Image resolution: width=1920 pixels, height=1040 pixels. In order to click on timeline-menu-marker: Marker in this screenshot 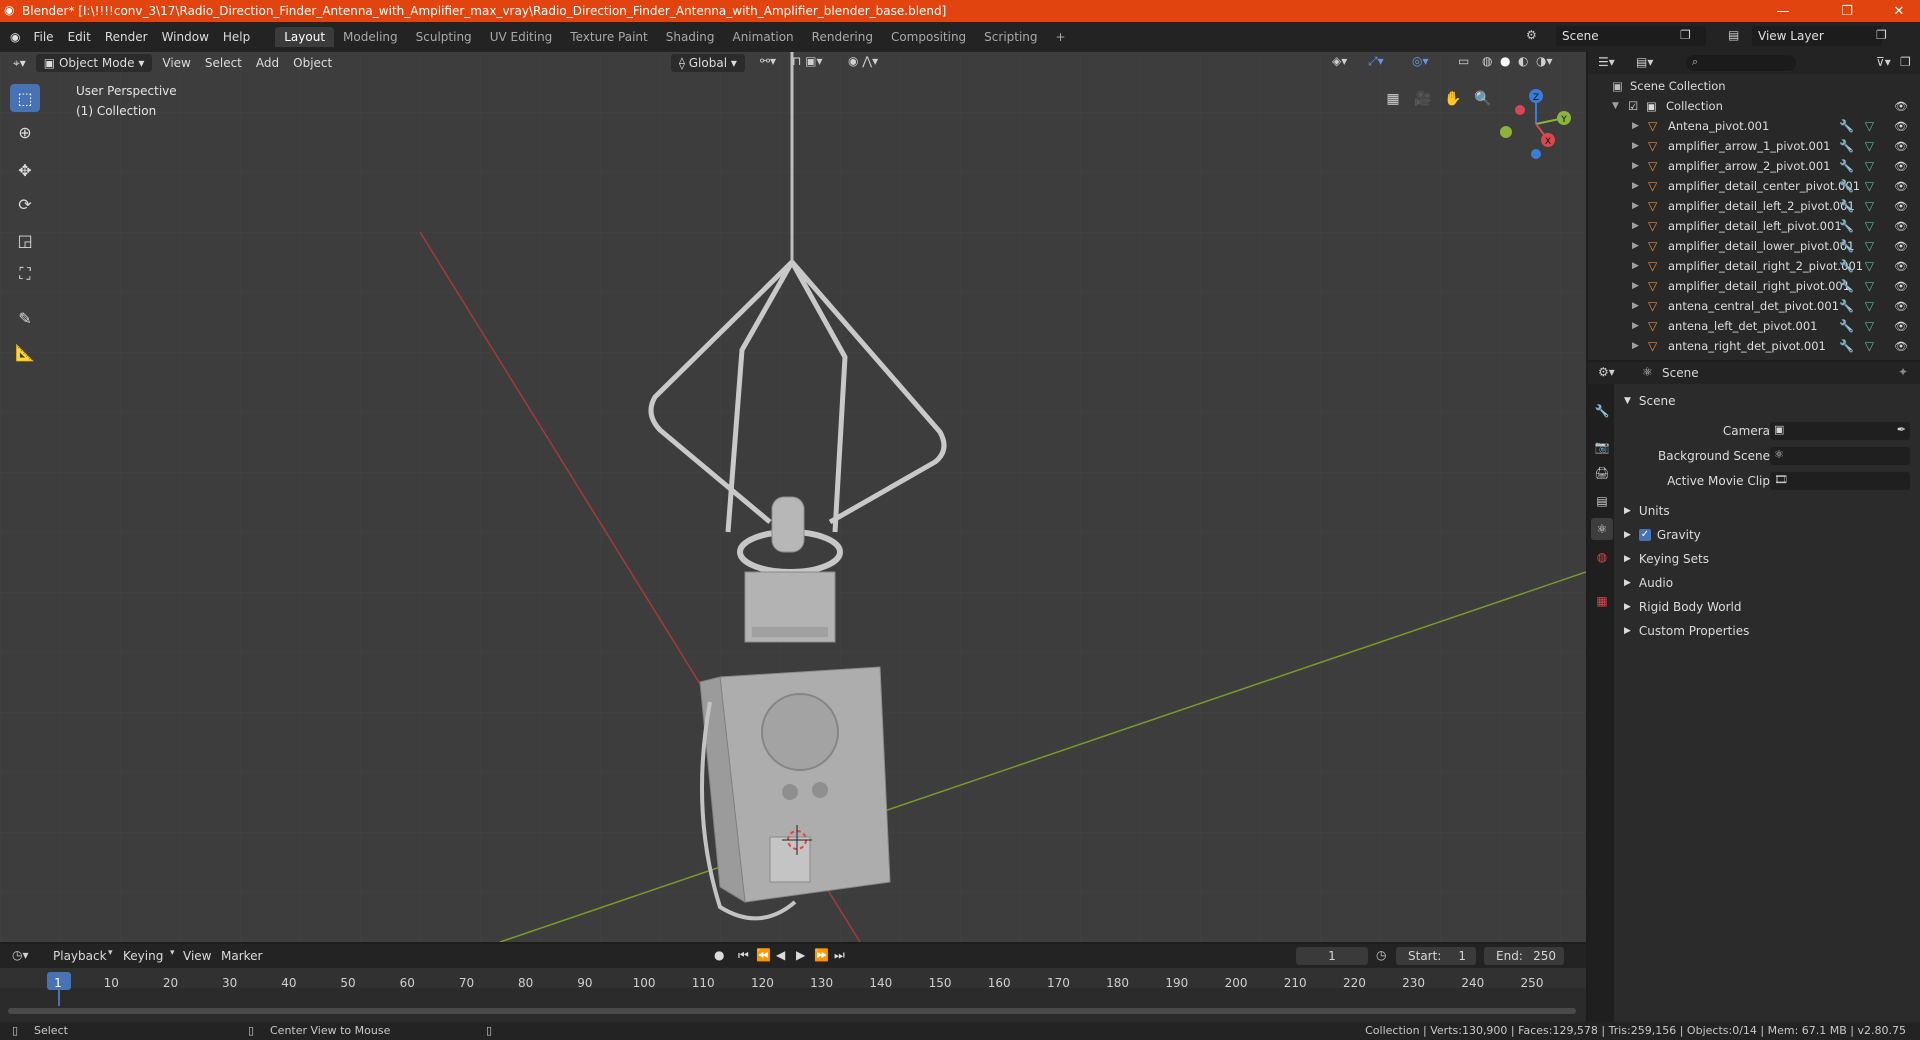, I will do `click(241, 956)`.